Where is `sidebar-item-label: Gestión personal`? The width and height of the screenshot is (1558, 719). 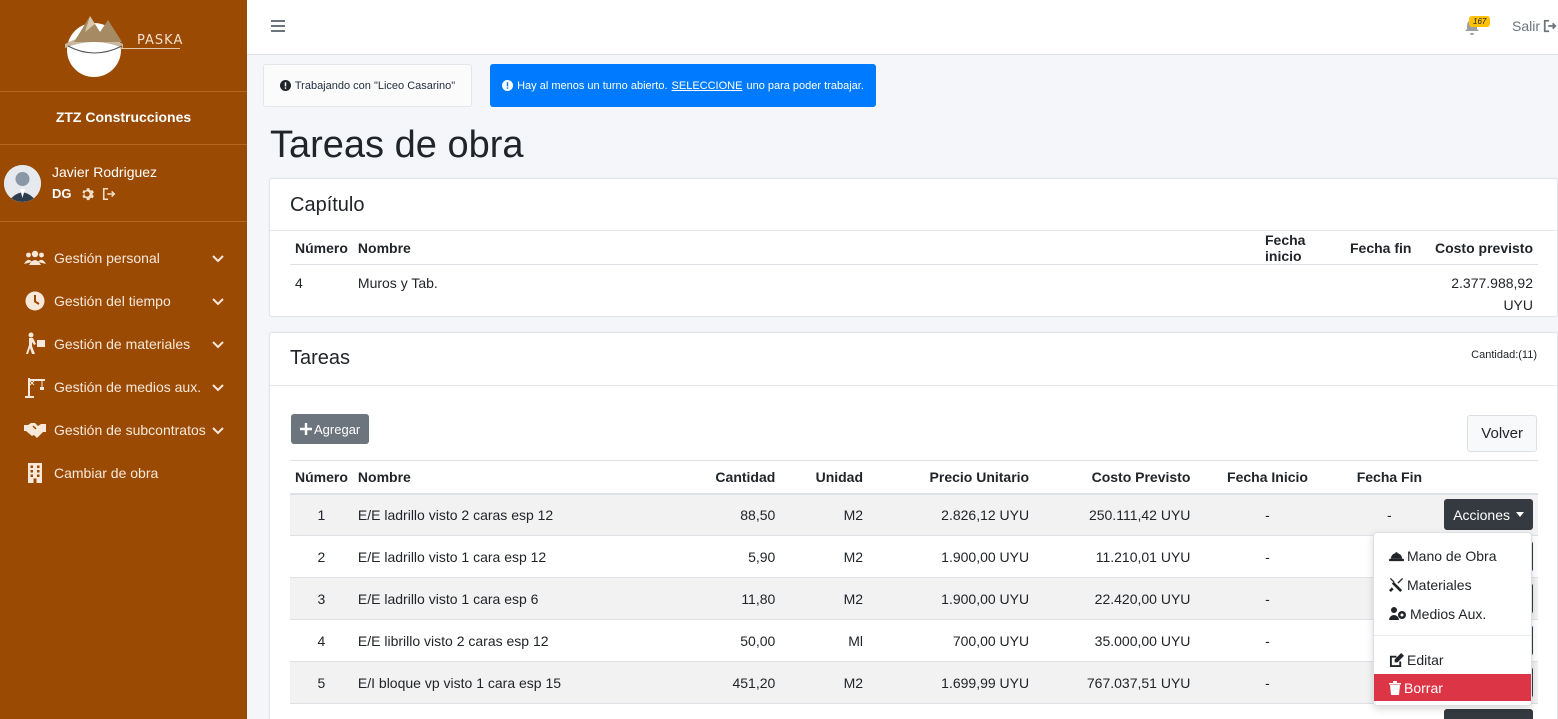 sidebar-item-label: Gestión personal is located at coordinates (107, 257).